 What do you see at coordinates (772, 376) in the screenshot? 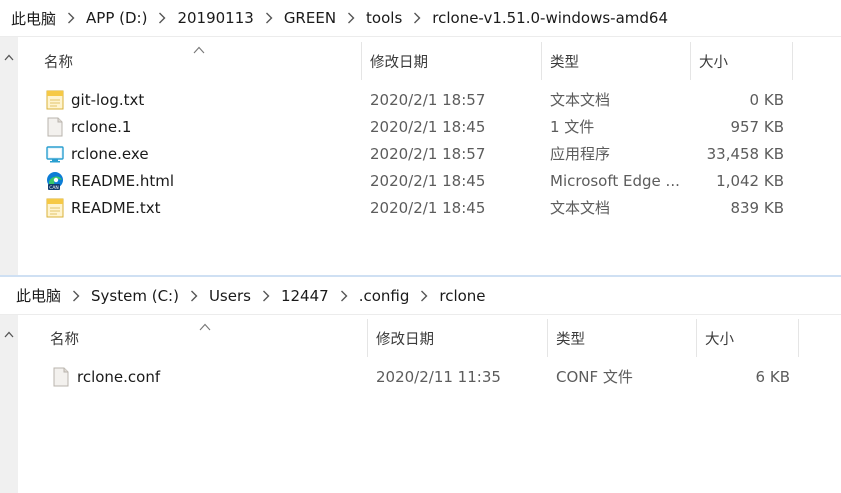
I see `file-size: 6 KB` at bounding box center [772, 376].